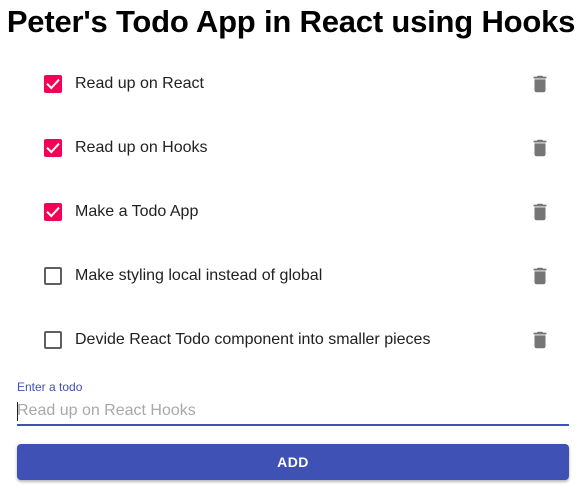 The width and height of the screenshot is (582, 492). I want to click on list-item: Make styling local instead of global, so click(291, 276).